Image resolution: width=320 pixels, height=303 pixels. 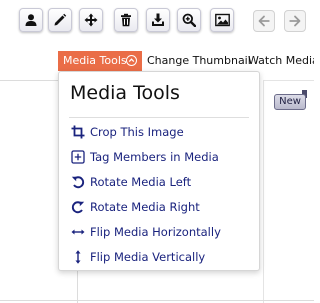 I want to click on menu-item-label: Rotate Media Left, so click(x=141, y=182).